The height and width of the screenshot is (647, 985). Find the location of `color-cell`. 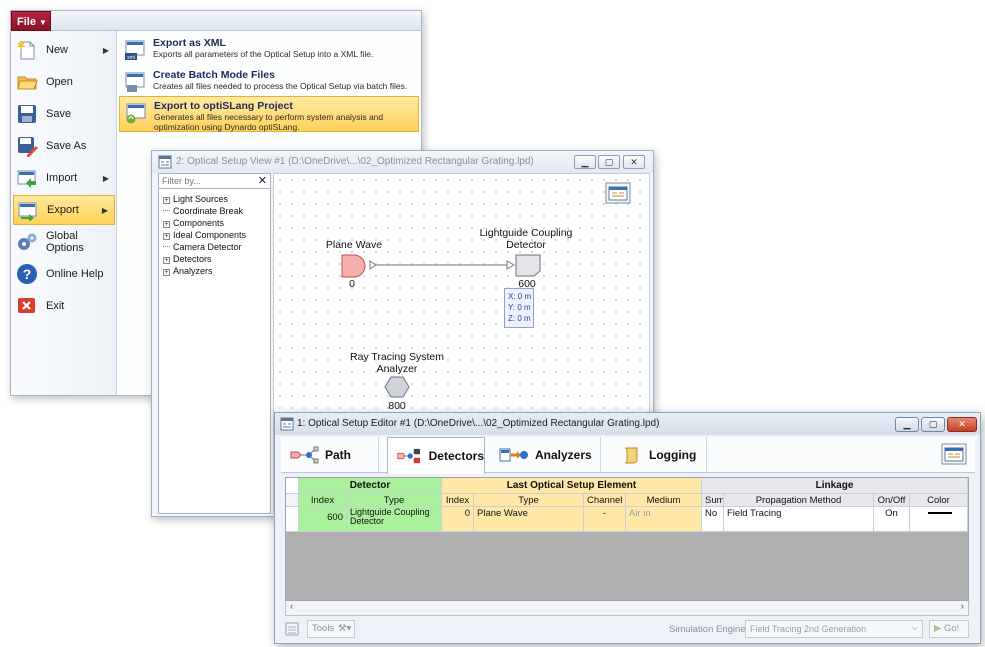

color-cell is located at coordinates (939, 519).